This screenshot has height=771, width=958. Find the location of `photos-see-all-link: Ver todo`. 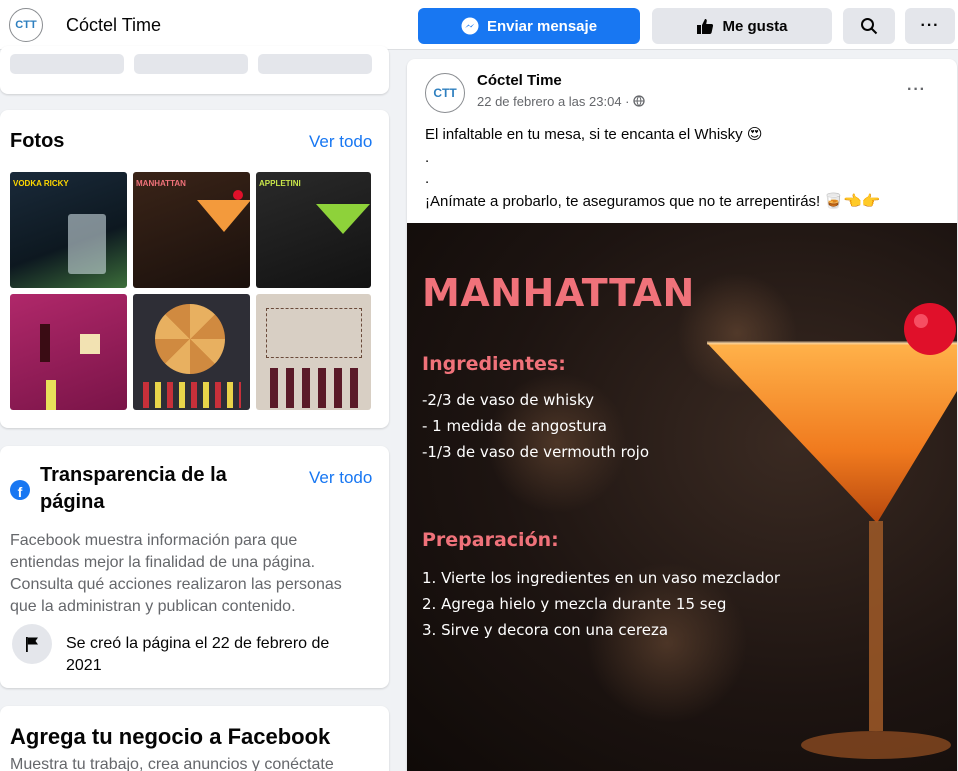

photos-see-all-link: Ver todo is located at coordinates (340, 142).